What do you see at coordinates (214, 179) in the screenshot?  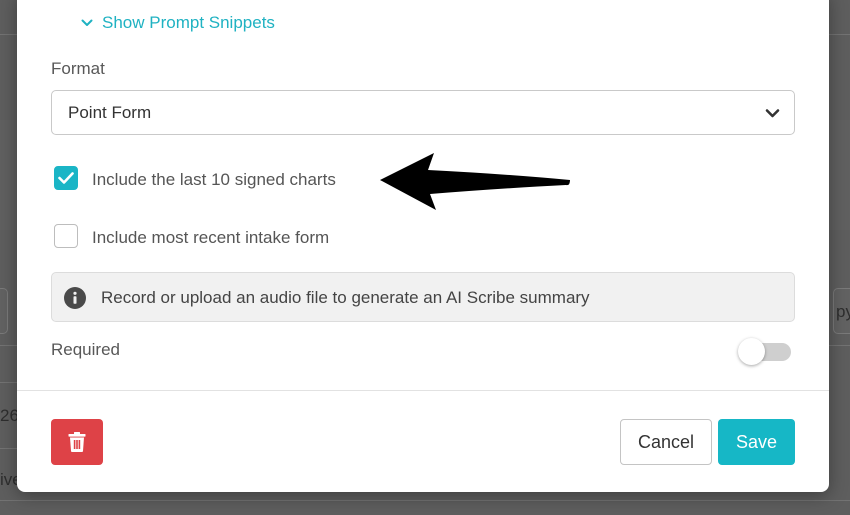 I see `include-charts-label: Include the last 10 signed charts` at bounding box center [214, 179].